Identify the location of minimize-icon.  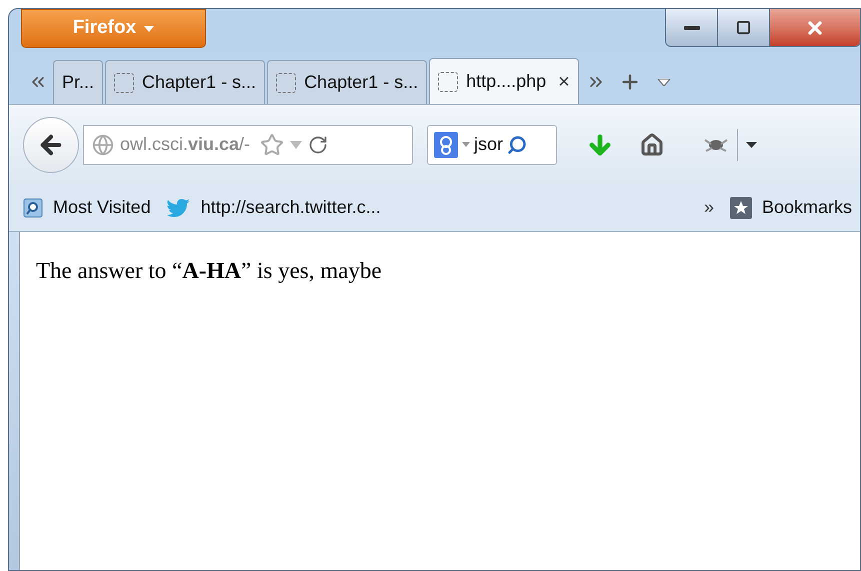
(692, 28).